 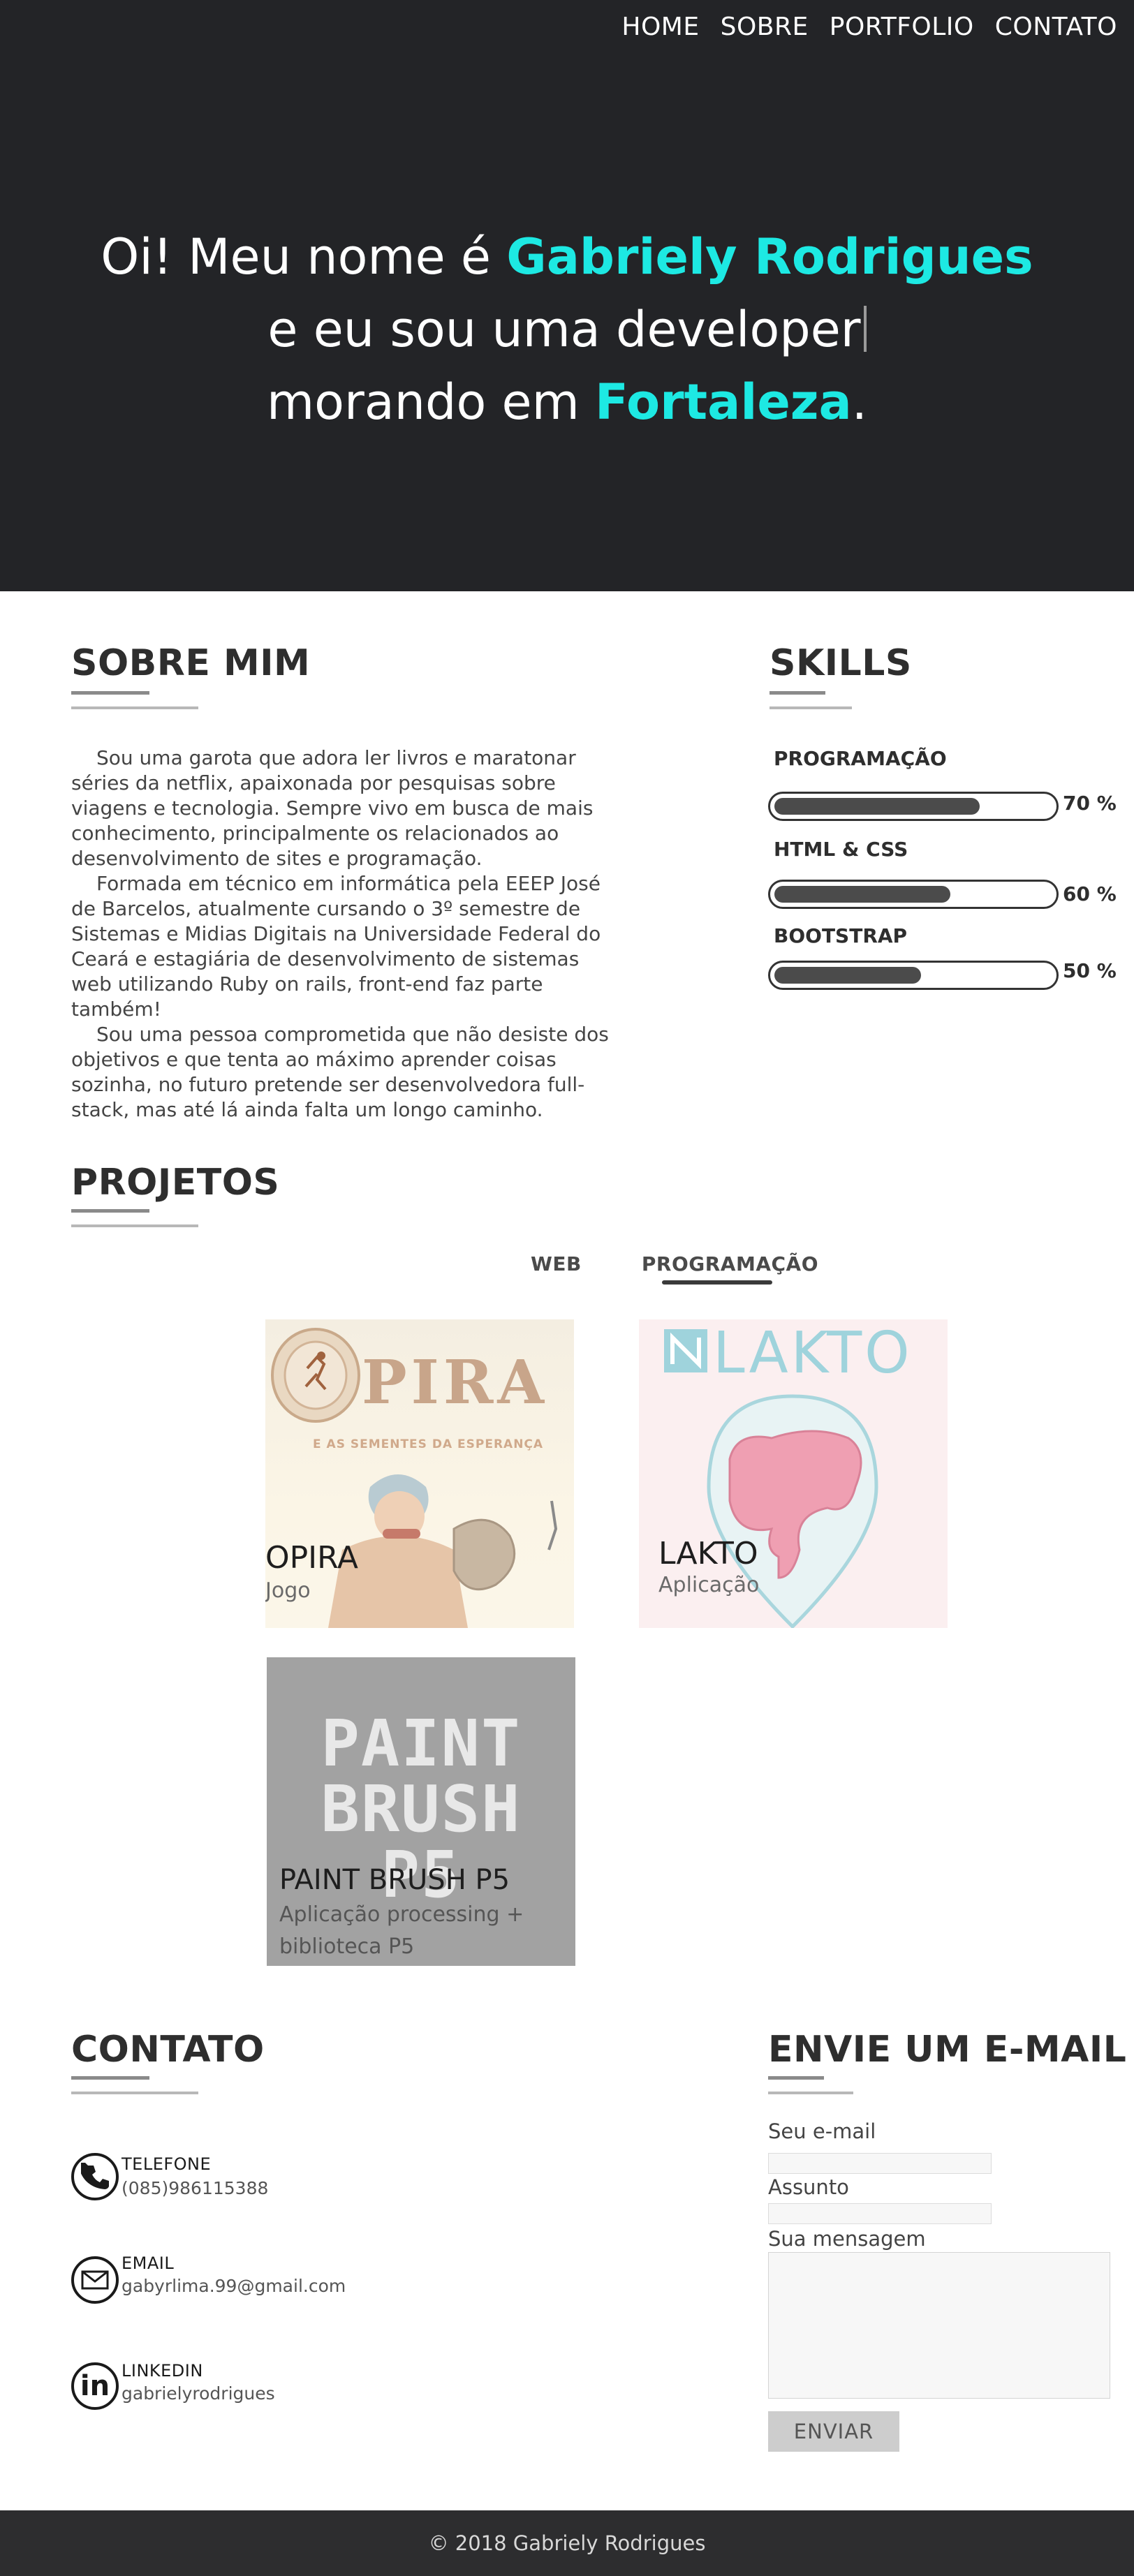 What do you see at coordinates (95, 2280) in the screenshot?
I see `envelope-icon` at bounding box center [95, 2280].